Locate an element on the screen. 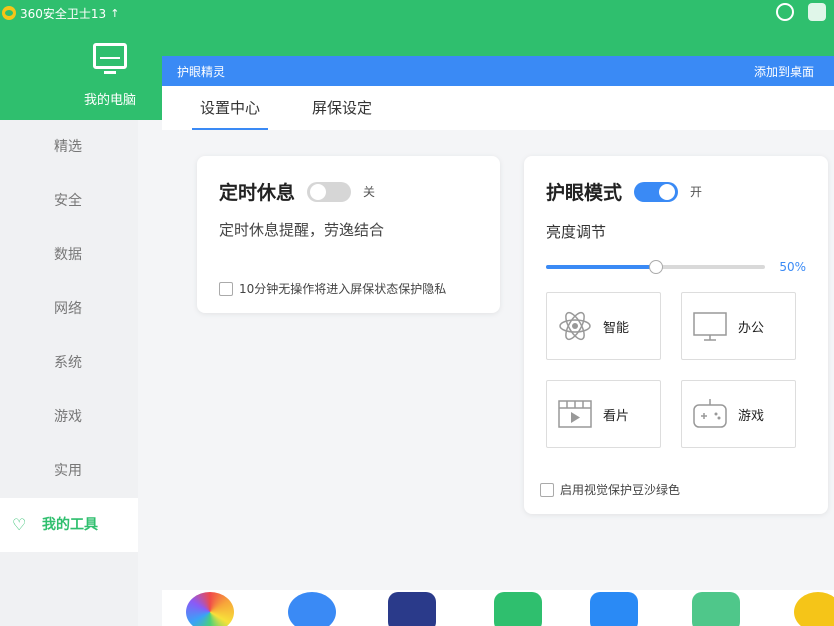 The image size is (834, 626). brightness-value: 50% is located at coordinates (792, 267).